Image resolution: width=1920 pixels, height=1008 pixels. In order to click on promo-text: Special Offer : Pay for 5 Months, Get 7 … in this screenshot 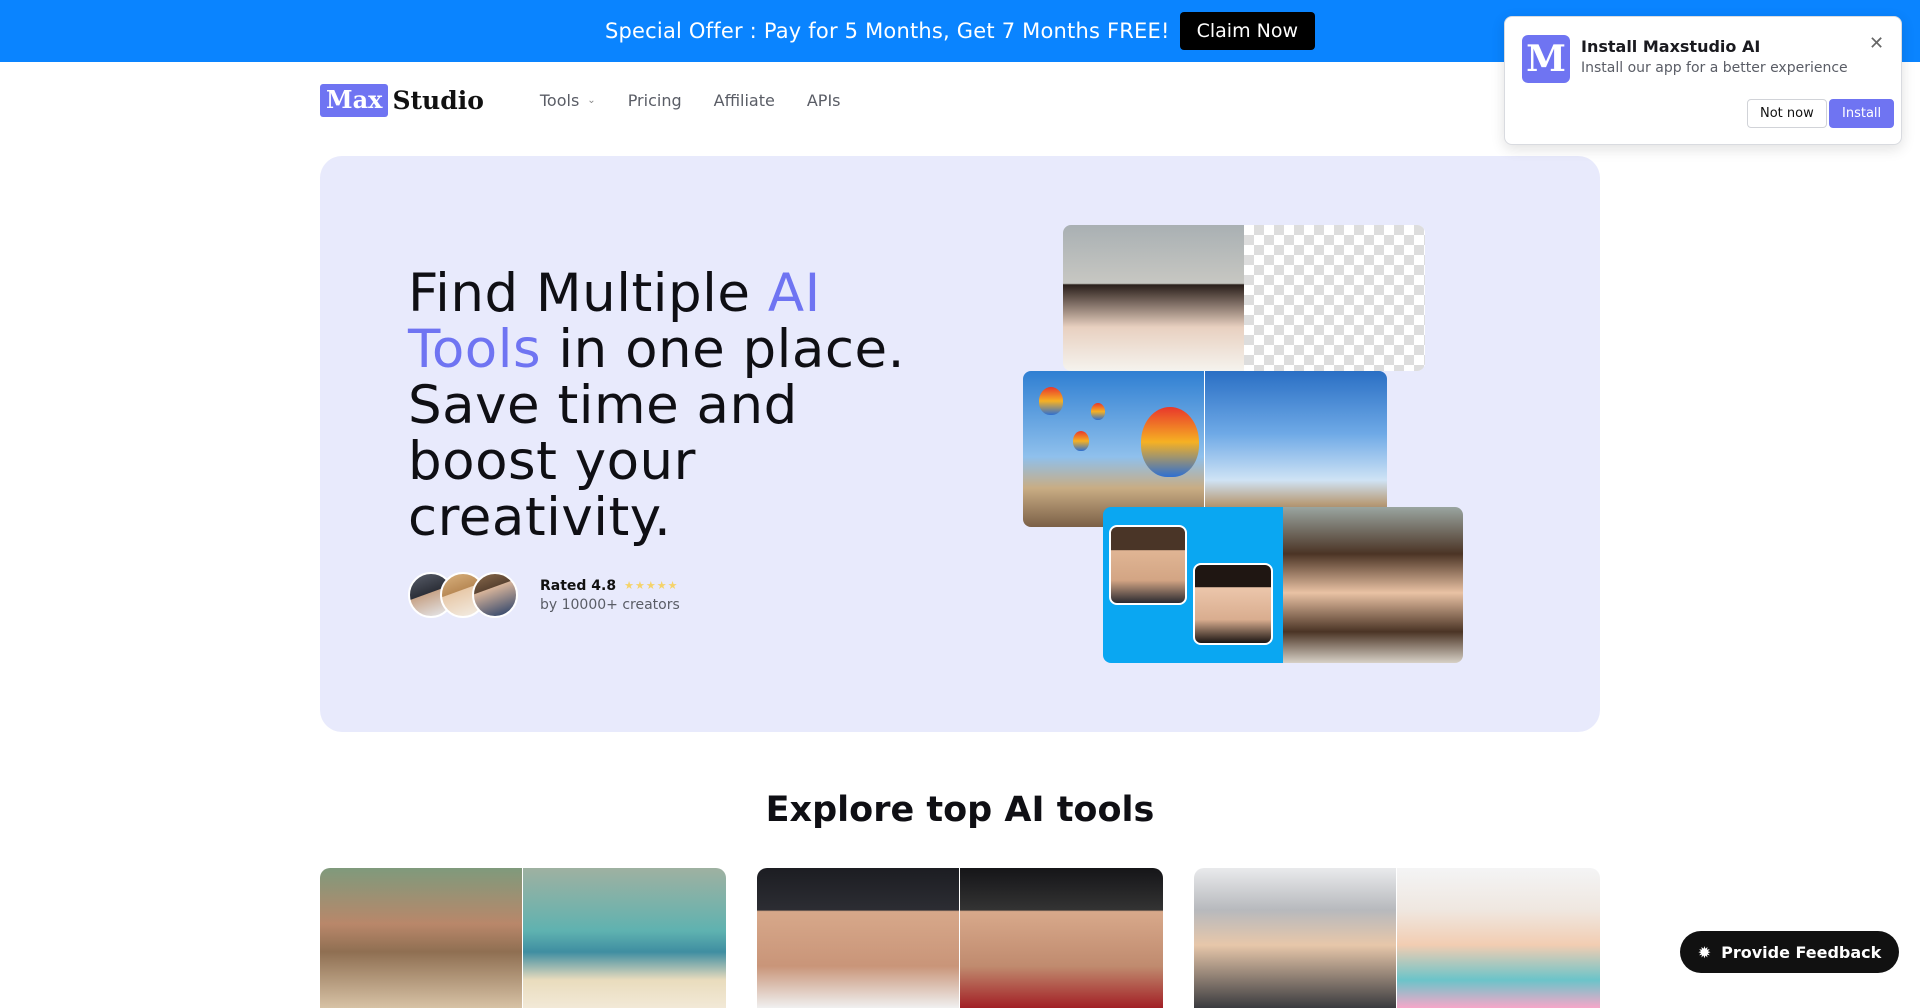, I will do `click(887, 31)`.